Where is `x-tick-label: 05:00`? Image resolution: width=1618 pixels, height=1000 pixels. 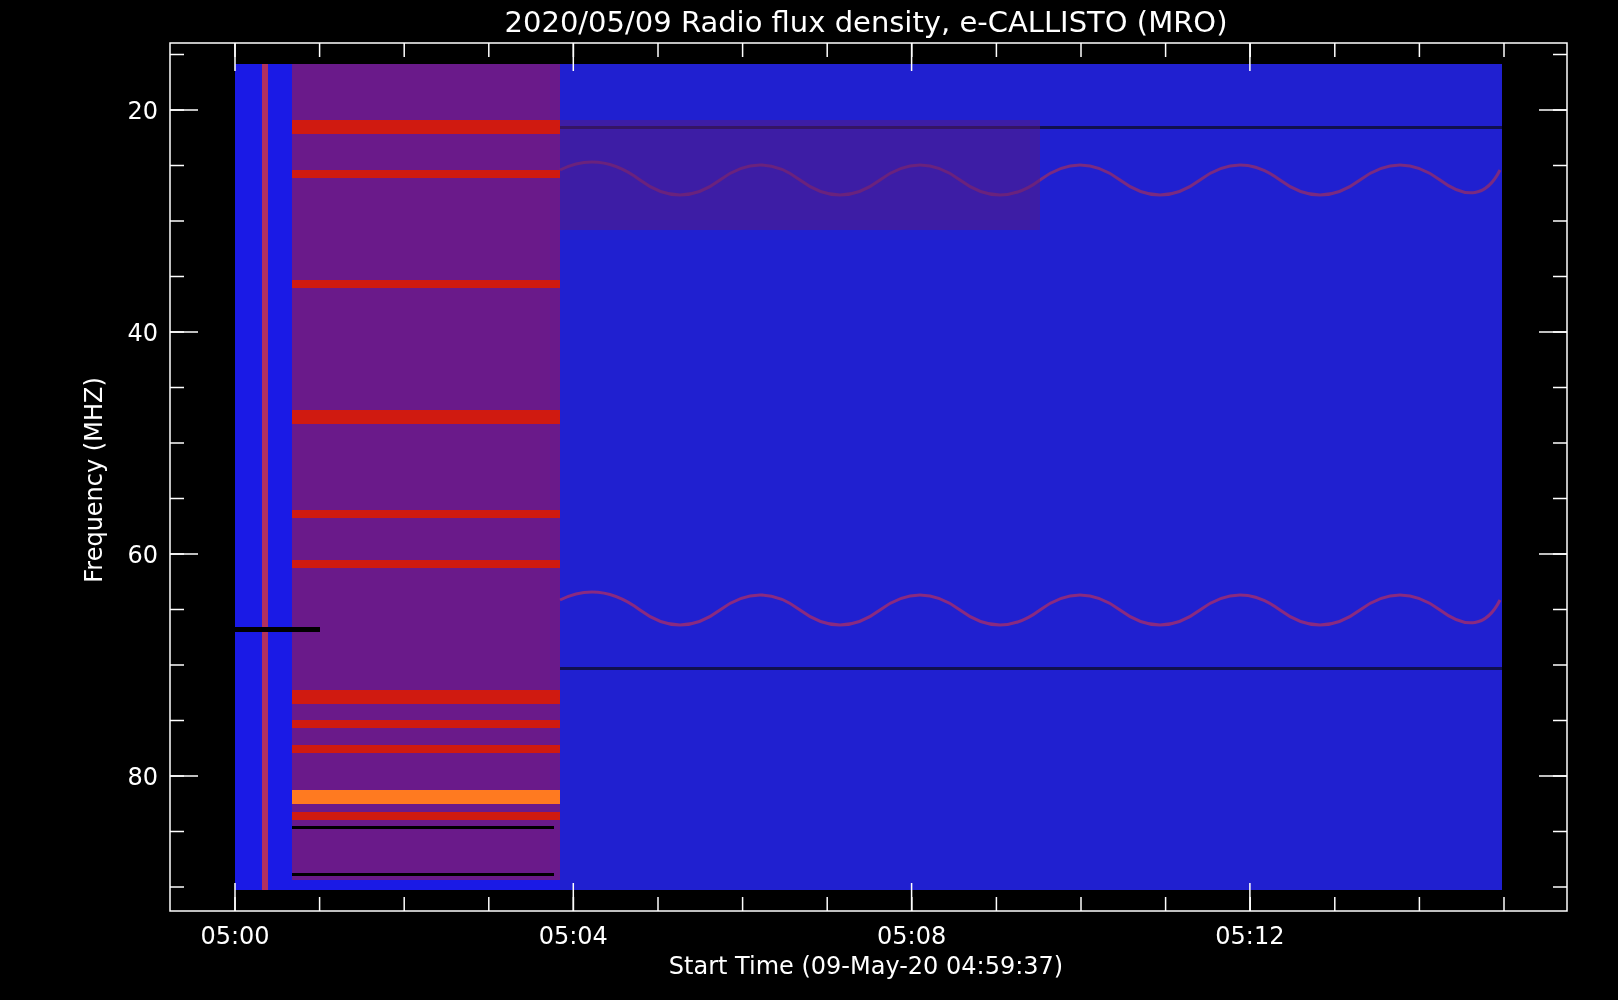
x-tick-label: 05:00 is located at coordinates (235, 936).